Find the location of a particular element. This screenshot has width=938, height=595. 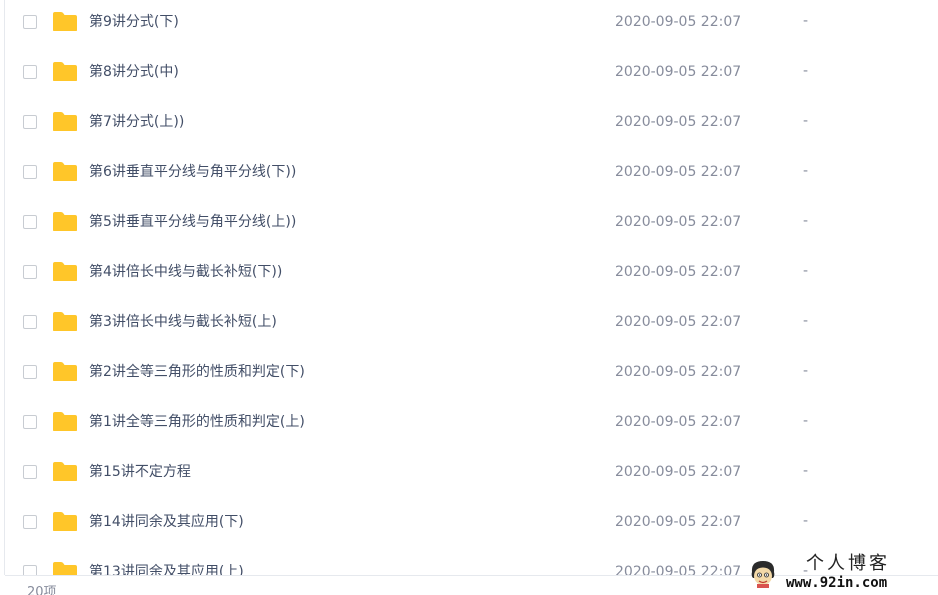

file-name-link: 第15讲不定方程 is located at coordinates (140, 472).